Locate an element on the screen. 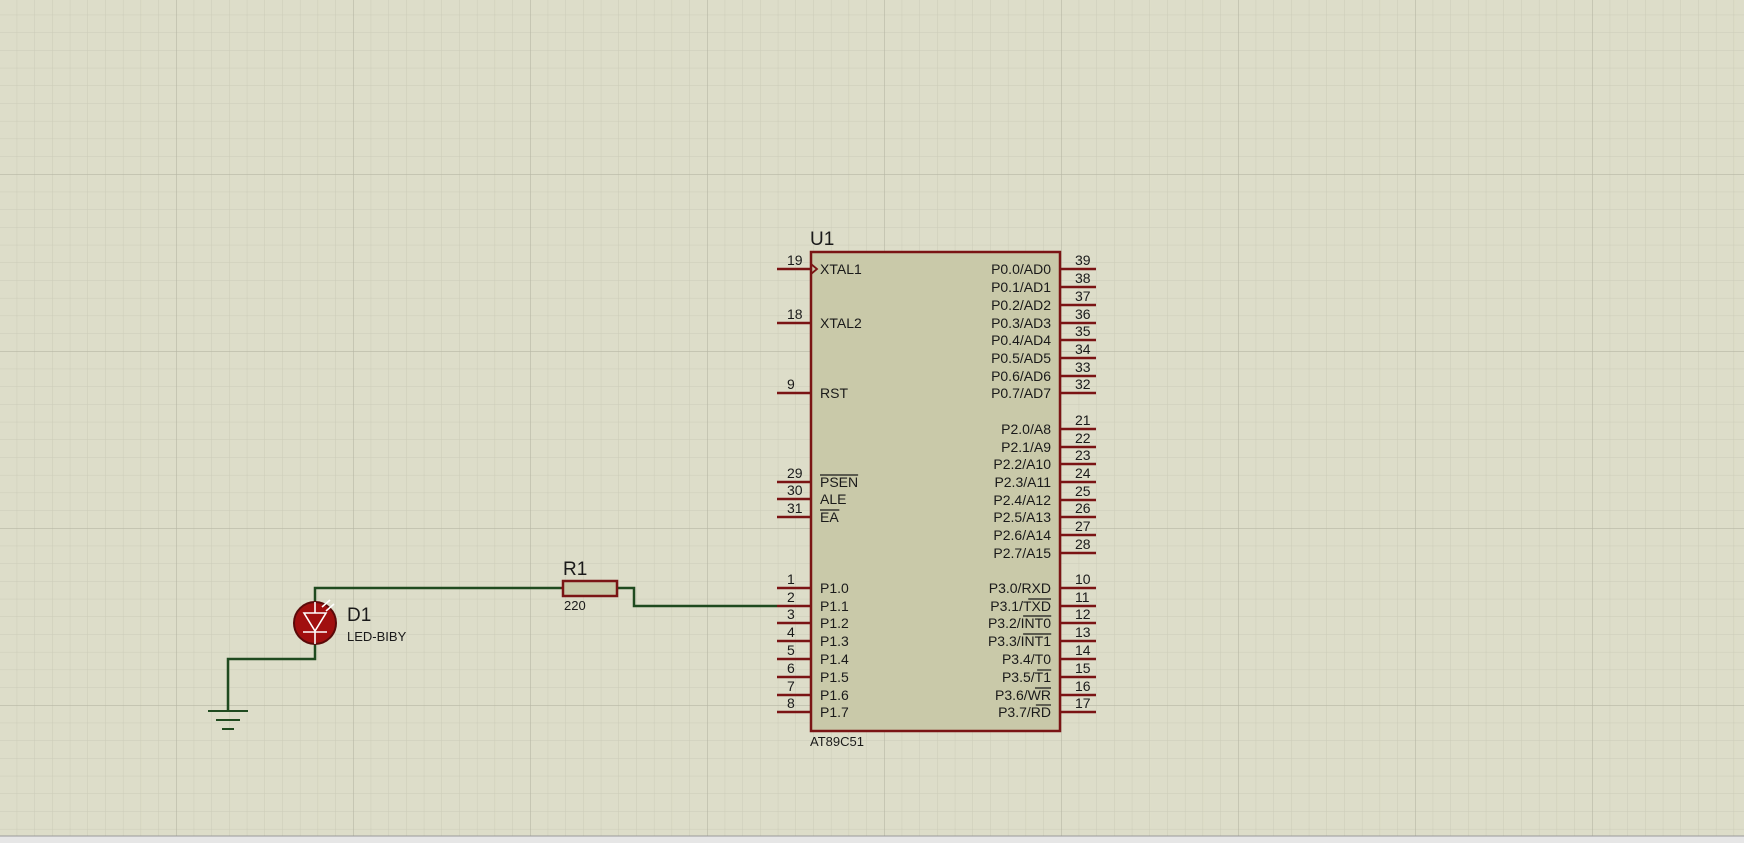 This screenshot has height=843, width=1744. pin-name: P3.1/TXD is located at coordinates (1020, 606).